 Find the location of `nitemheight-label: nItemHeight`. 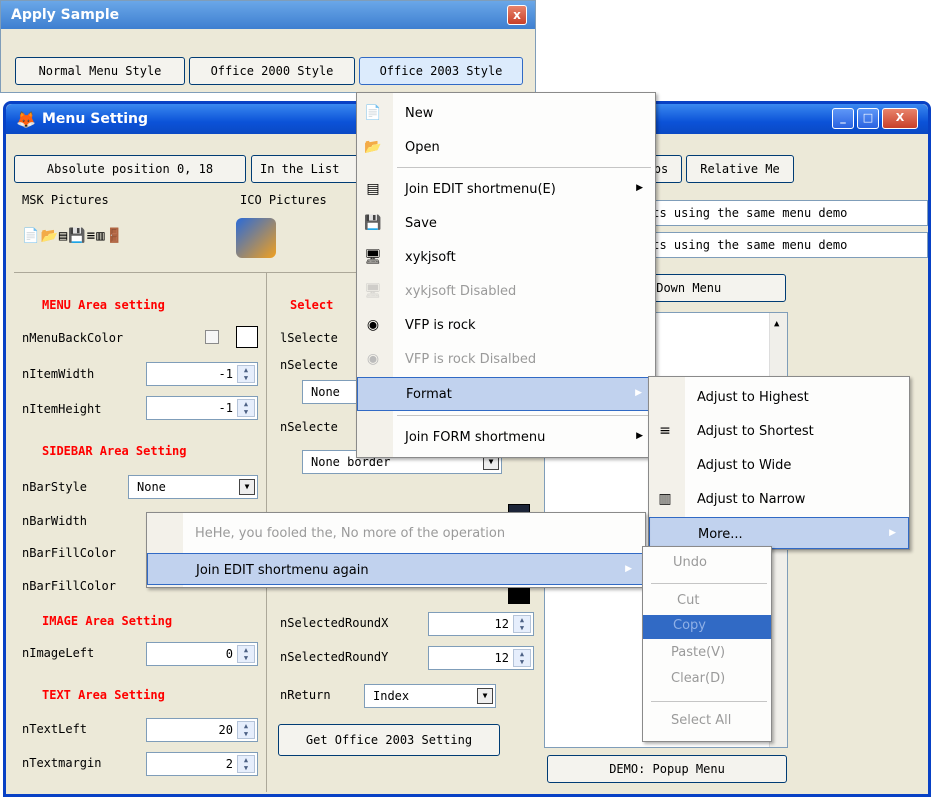

nitemheight-label: nItemHeight is located at coordinates (62, 409).